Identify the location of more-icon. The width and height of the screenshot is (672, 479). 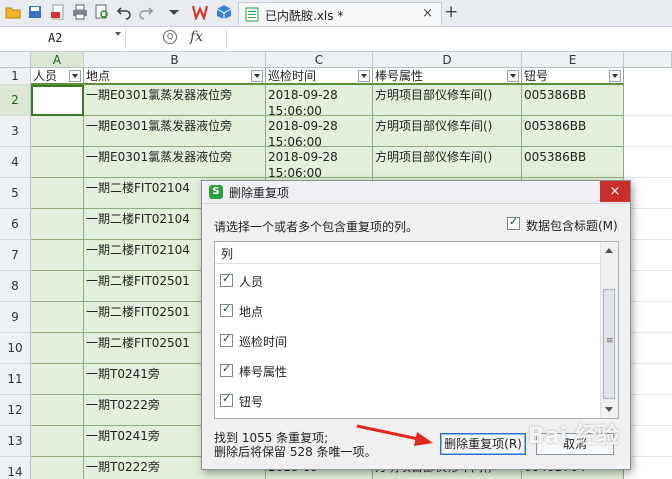
(174, 12).